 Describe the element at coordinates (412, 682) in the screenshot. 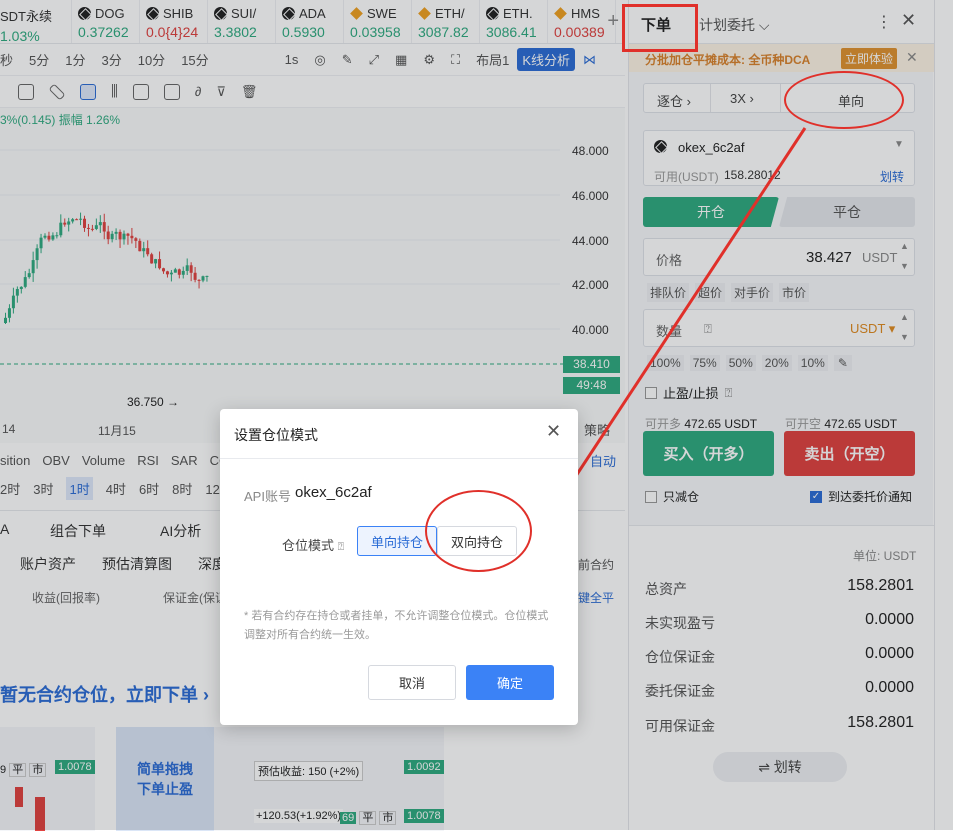

I see `cancel-button: 取消` at that location.